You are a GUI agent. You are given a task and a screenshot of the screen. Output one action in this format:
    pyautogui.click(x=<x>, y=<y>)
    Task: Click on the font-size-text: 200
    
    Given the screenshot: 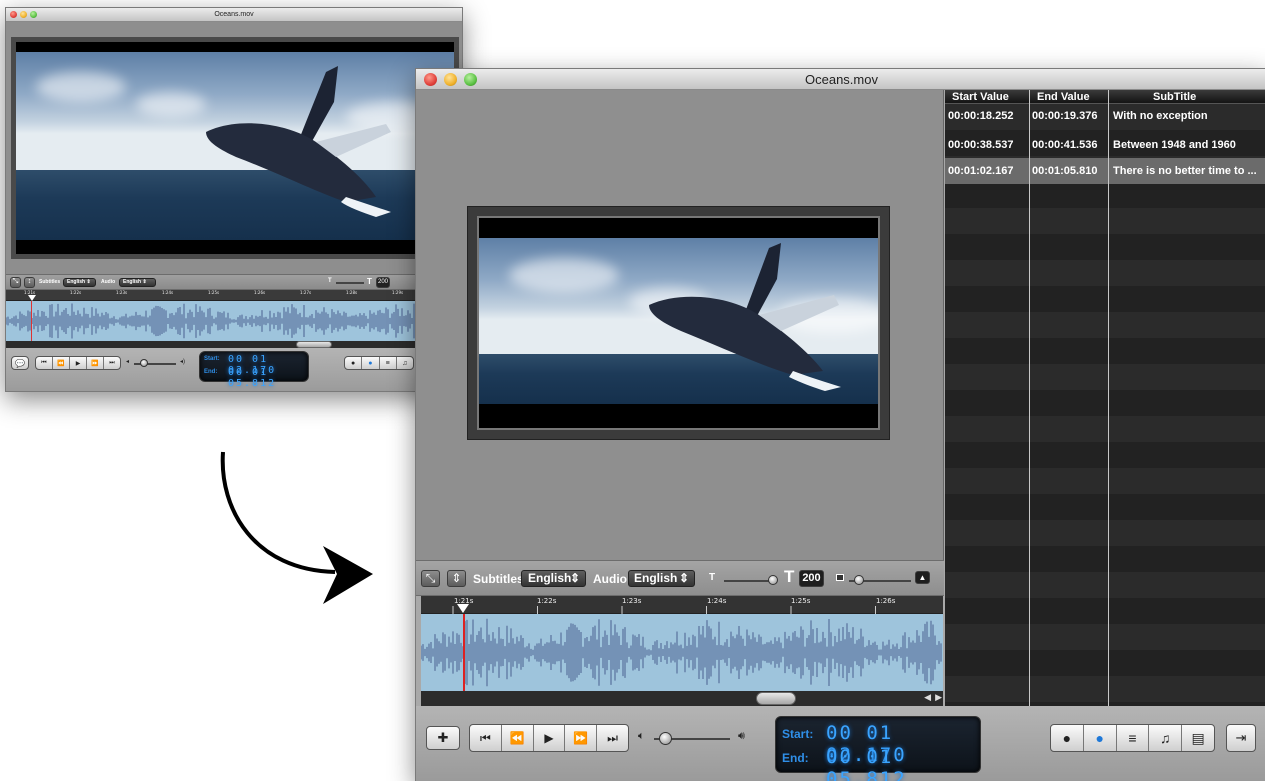 What is the action you would take?
    pyautogui.click(x=382, y=282)
    